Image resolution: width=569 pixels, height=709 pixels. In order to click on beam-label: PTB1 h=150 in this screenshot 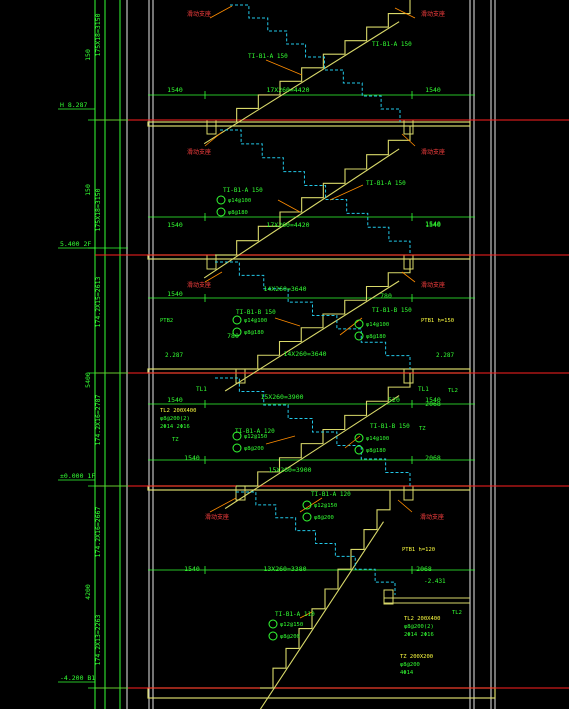, I will do `click(437, 321)`.